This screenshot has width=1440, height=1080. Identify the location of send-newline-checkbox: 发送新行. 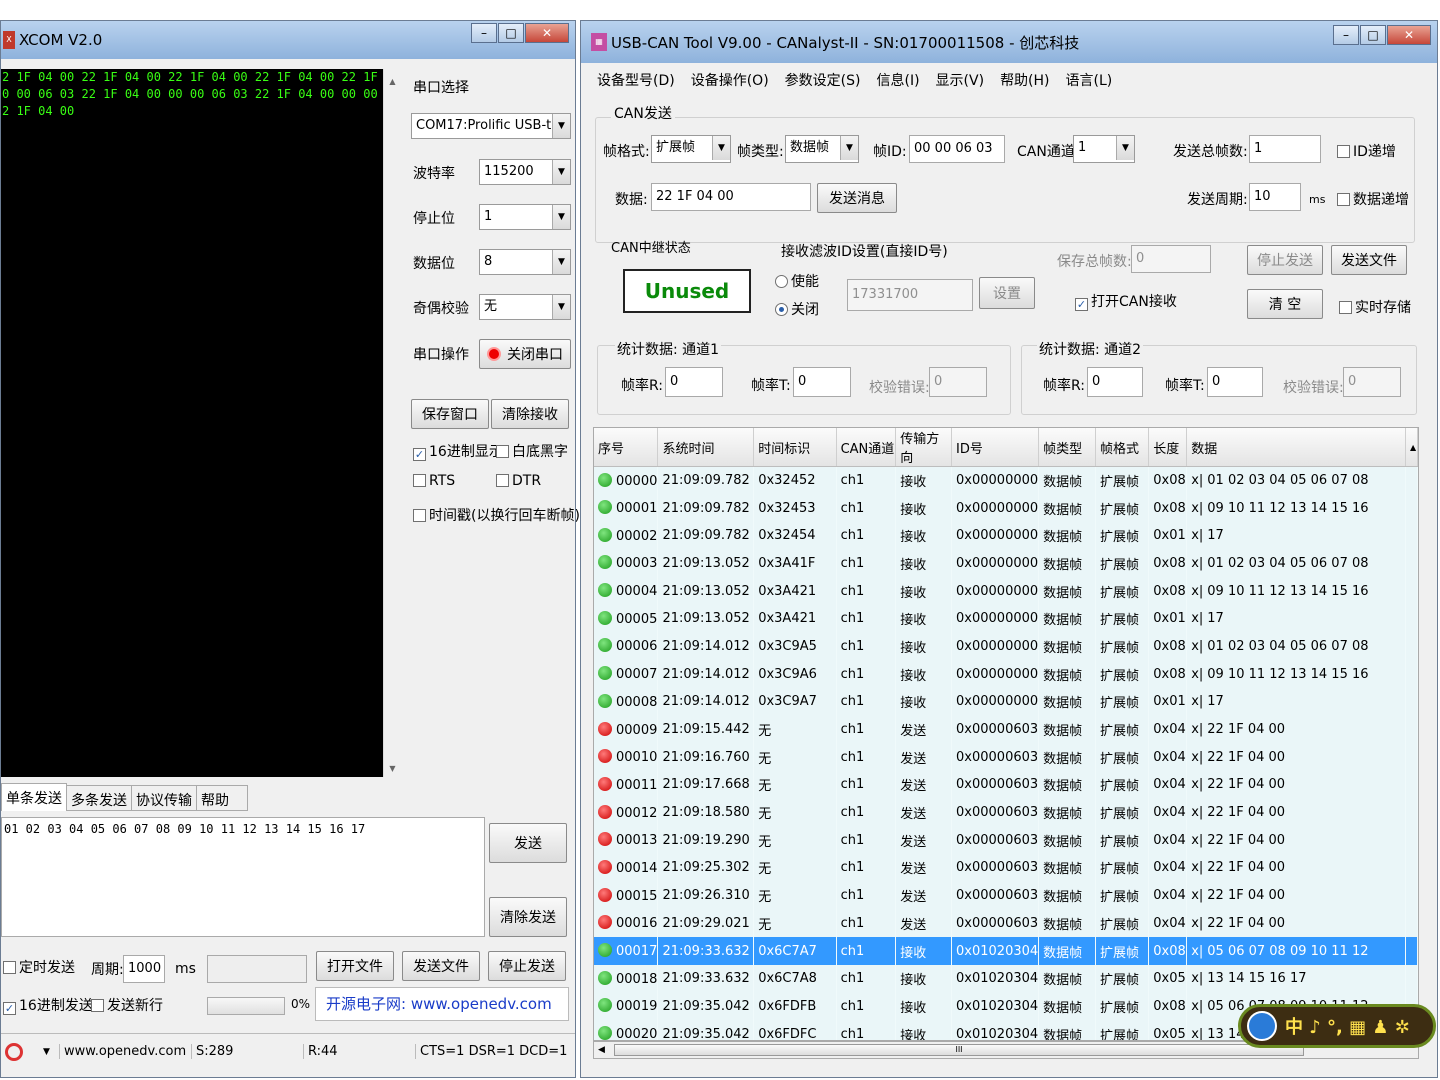
(127, 1005).